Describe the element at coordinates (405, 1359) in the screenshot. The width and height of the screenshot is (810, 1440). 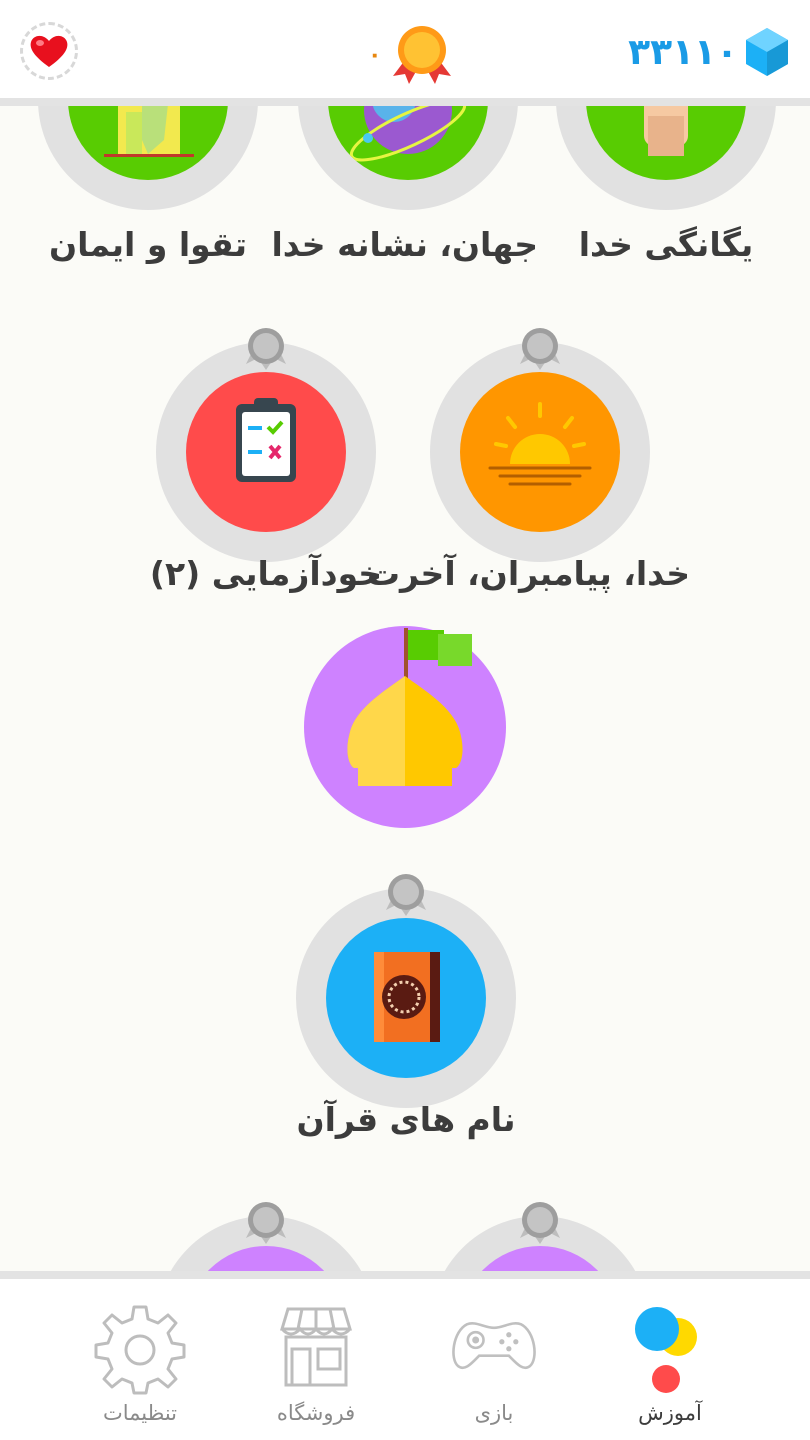
I see `bottom-nav: آموزش بازی فروشگاه تنظیمات` at that location.